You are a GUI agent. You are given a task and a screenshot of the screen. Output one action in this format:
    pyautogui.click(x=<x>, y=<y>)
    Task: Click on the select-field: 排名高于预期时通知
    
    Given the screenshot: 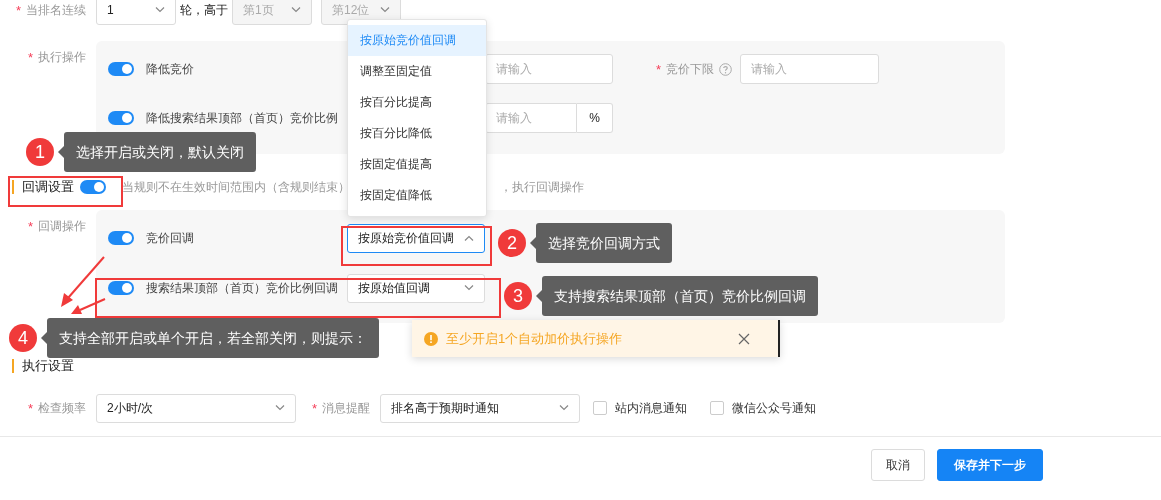 What is the action you would take?
    pyautogui.click(x=480, y=408)
    